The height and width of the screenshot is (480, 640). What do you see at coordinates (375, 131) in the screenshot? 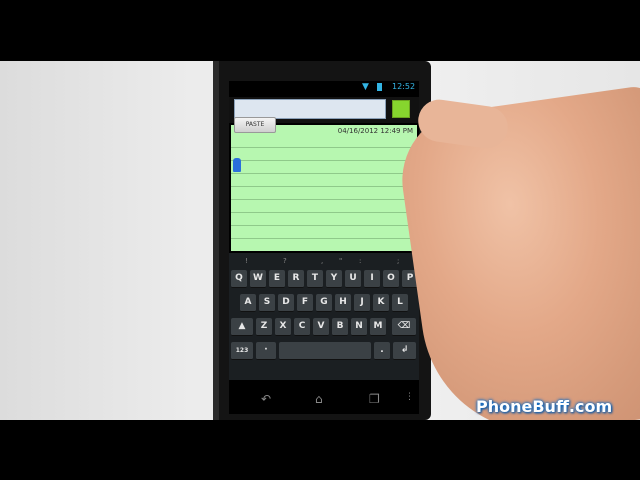
I see `note-date: 04/16/2012 12:49 PM` at bounding box center [375, 131].